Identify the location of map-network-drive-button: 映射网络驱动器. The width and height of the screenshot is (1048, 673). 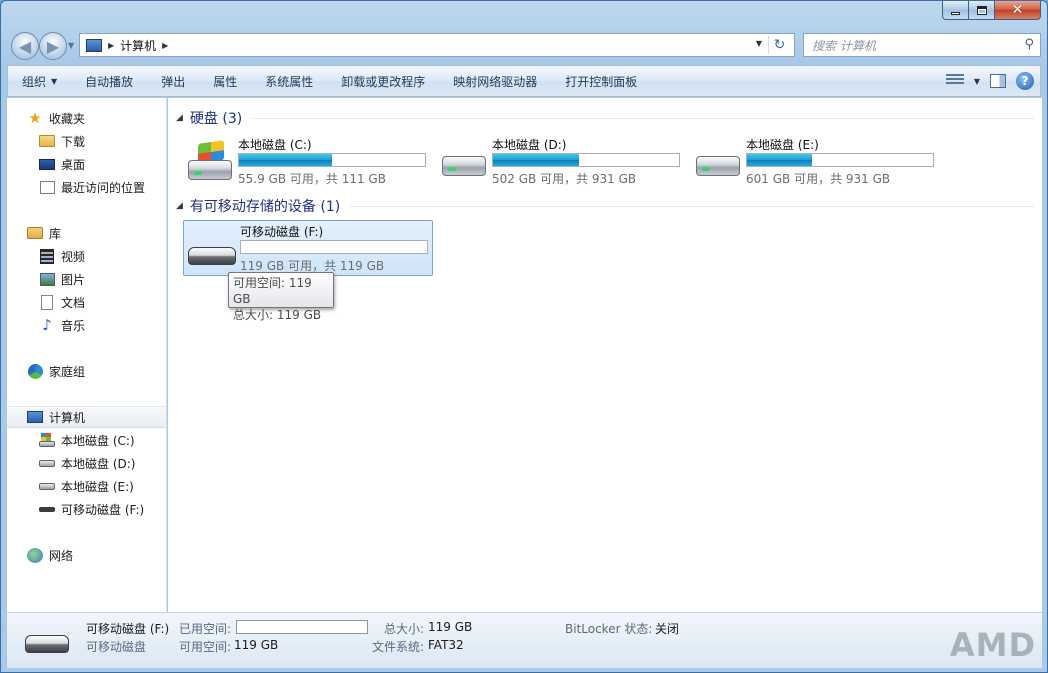
(495, 81).